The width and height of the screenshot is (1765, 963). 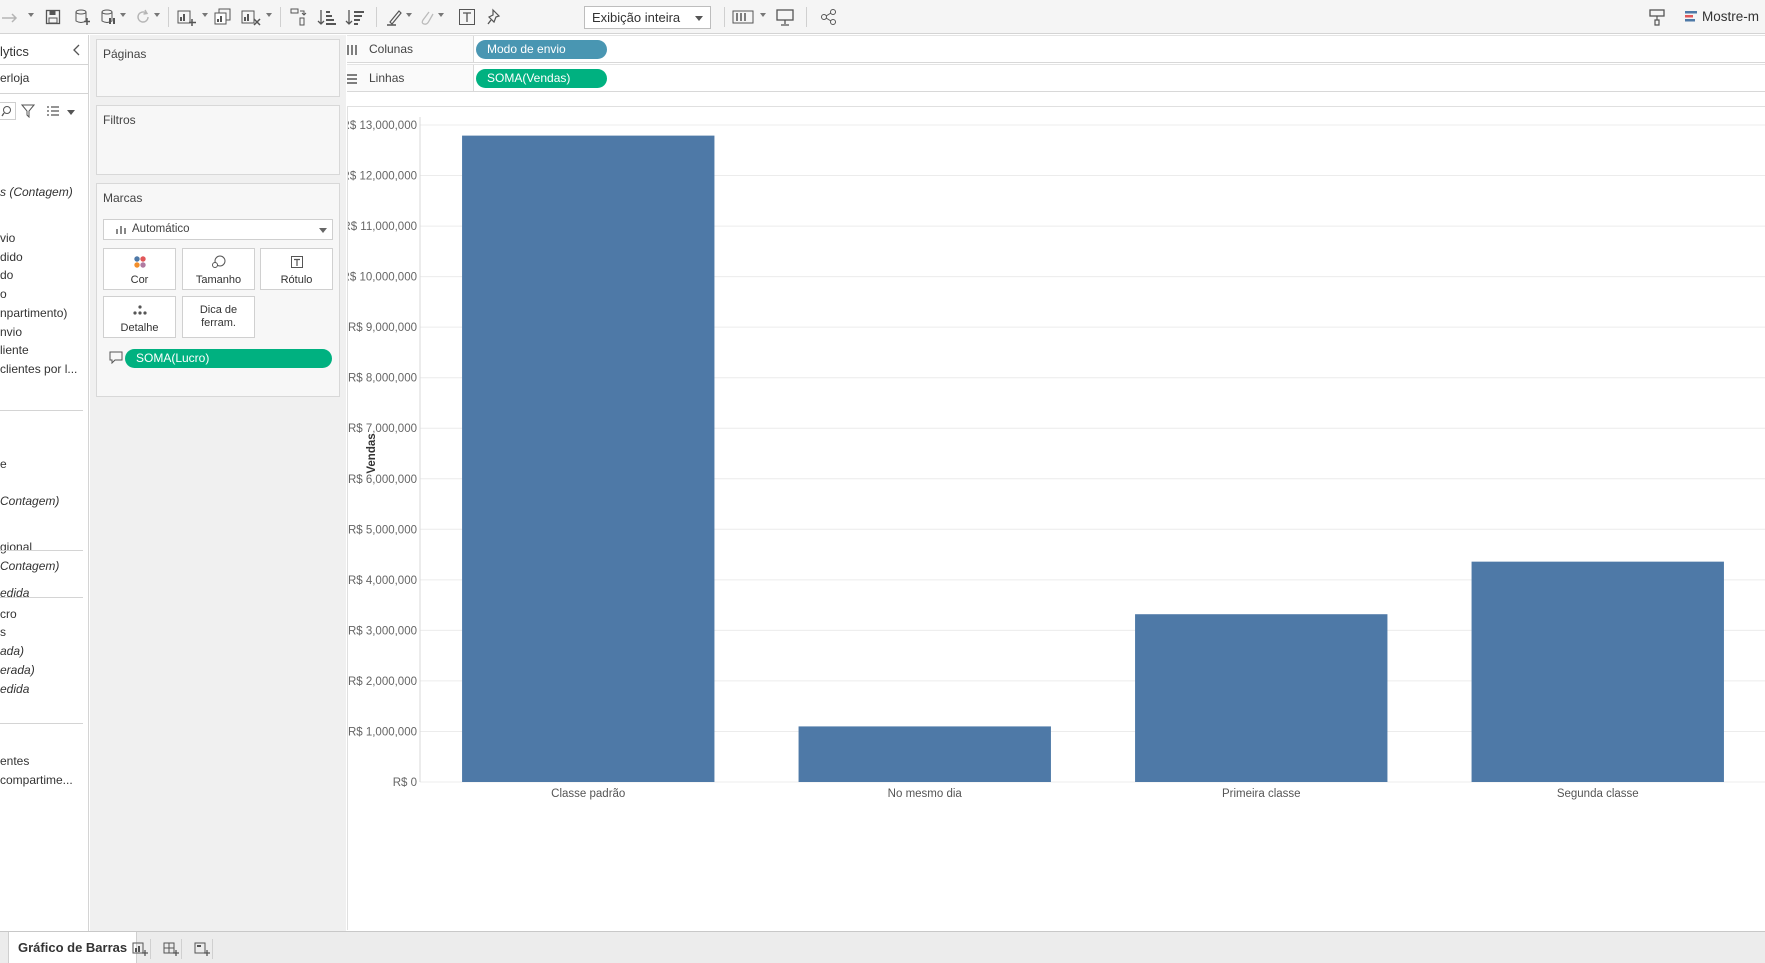 What do you see at coordinates (28, 112) in the screenshot?
I see `filter-icon` at bounding box center [28, 112].